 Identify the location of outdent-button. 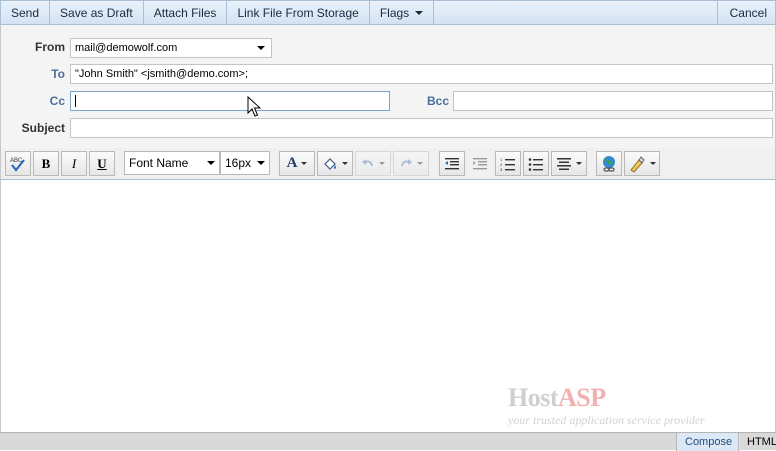
(452, 163).